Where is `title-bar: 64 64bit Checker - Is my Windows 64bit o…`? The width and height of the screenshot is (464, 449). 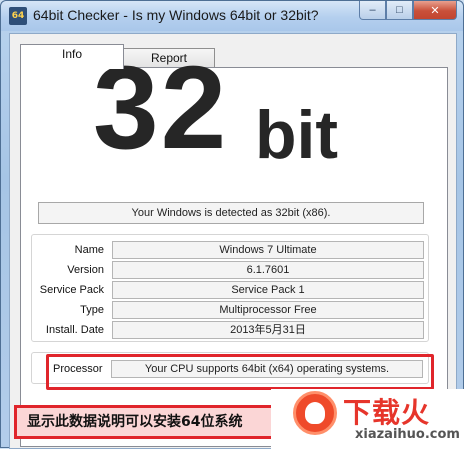
title-bar: 64 64bit Checker - Is my Windows 64bit o… is located at coordinates (232, 16).